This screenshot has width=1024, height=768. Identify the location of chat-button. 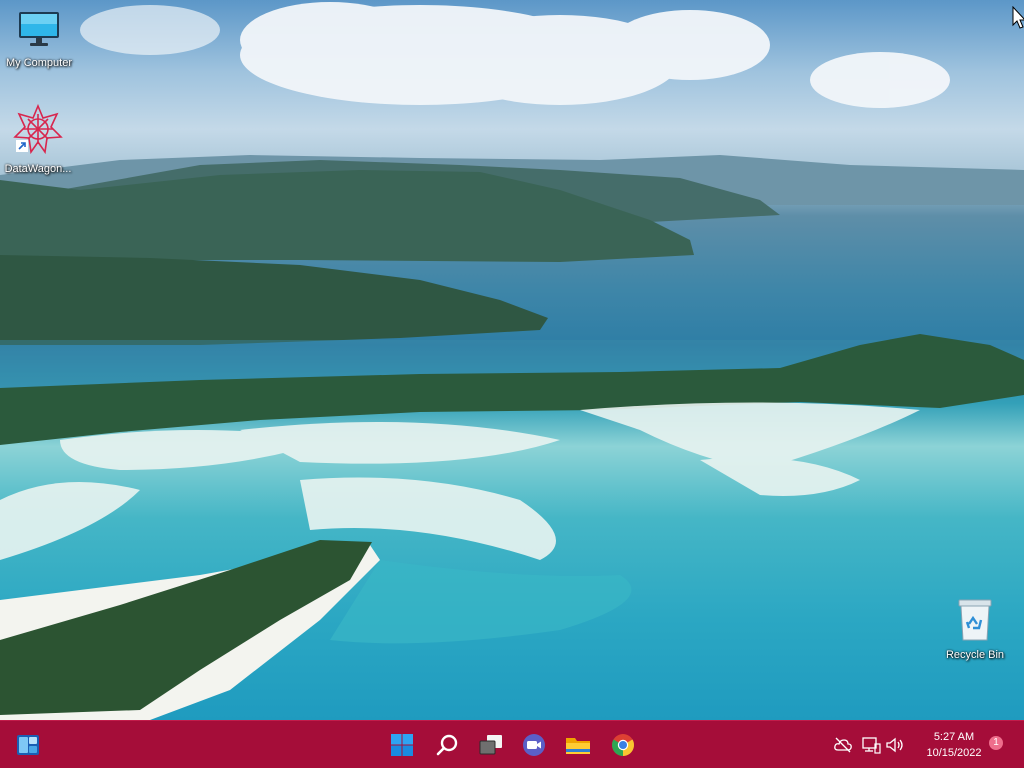
(534, 745).